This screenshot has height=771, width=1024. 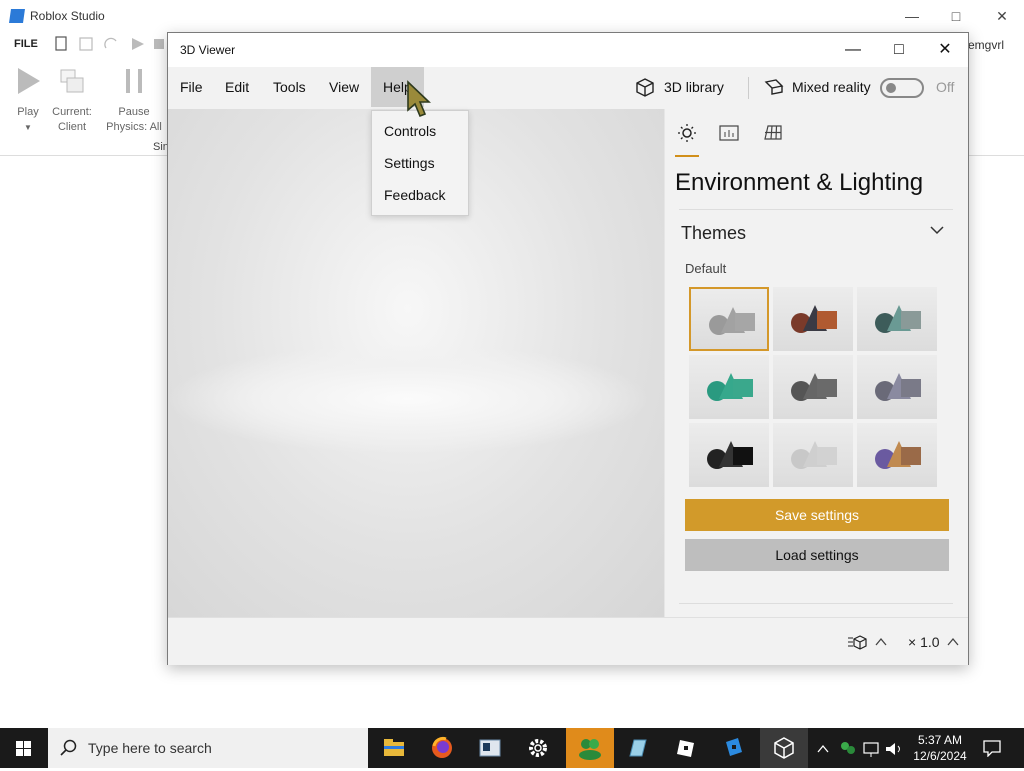 I want to click on tab-lighting, so click(x=687, y=140).